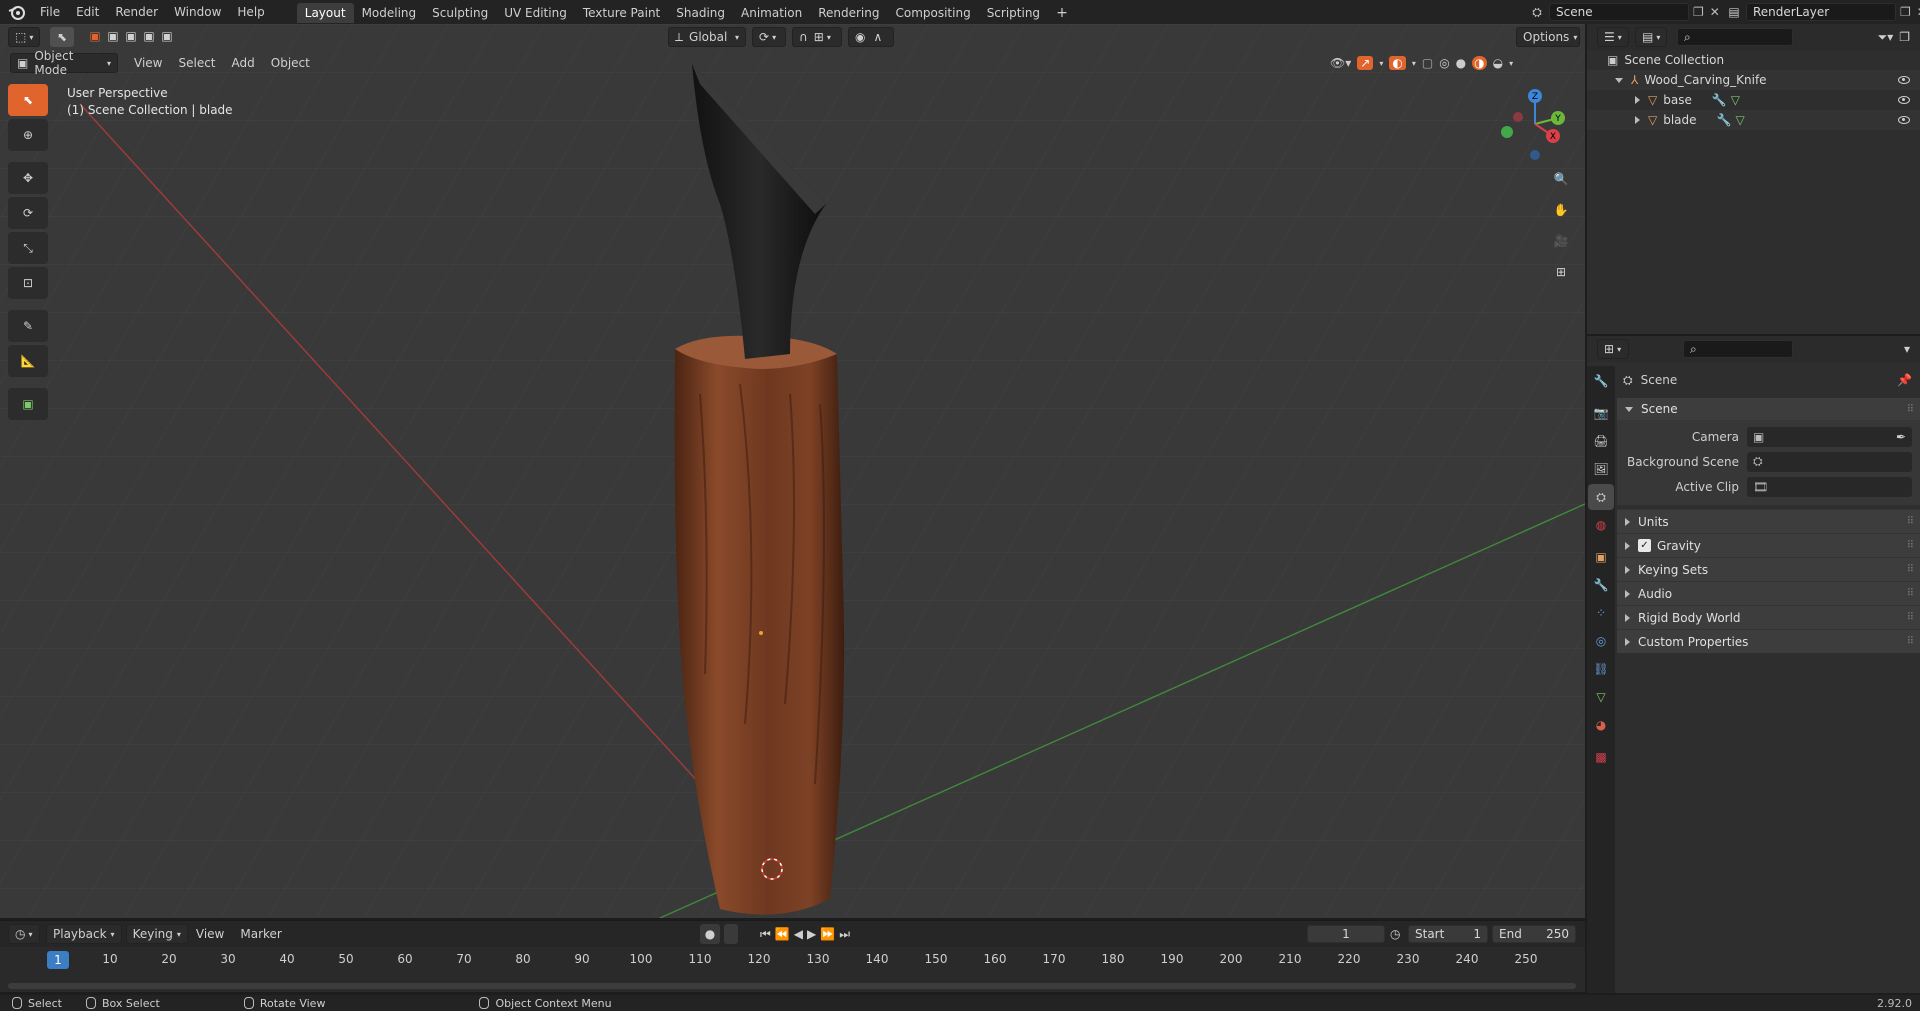 The width and height of the screenshot is (1920, 1011). What do you see at coordinates (1427, 63) in the screenshot?
I see `xray-toggle-icon: ▢` at bounding box center [1427, 63].